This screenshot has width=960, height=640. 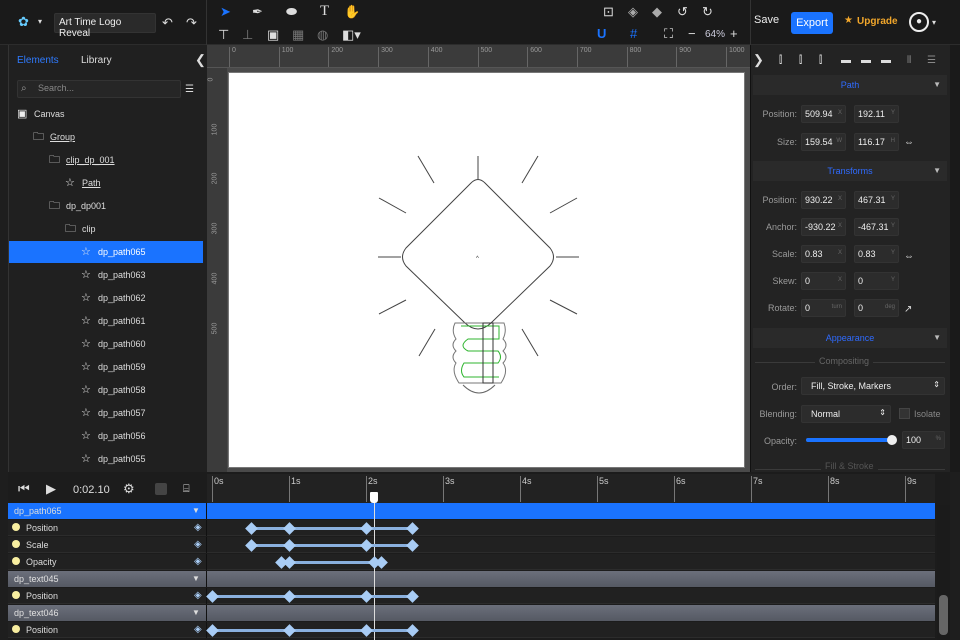 What do you see at coordinates (823, 281) in the screenshot?
I see `transform-skew-x-input: 0X` at bounding box center [823, 281].